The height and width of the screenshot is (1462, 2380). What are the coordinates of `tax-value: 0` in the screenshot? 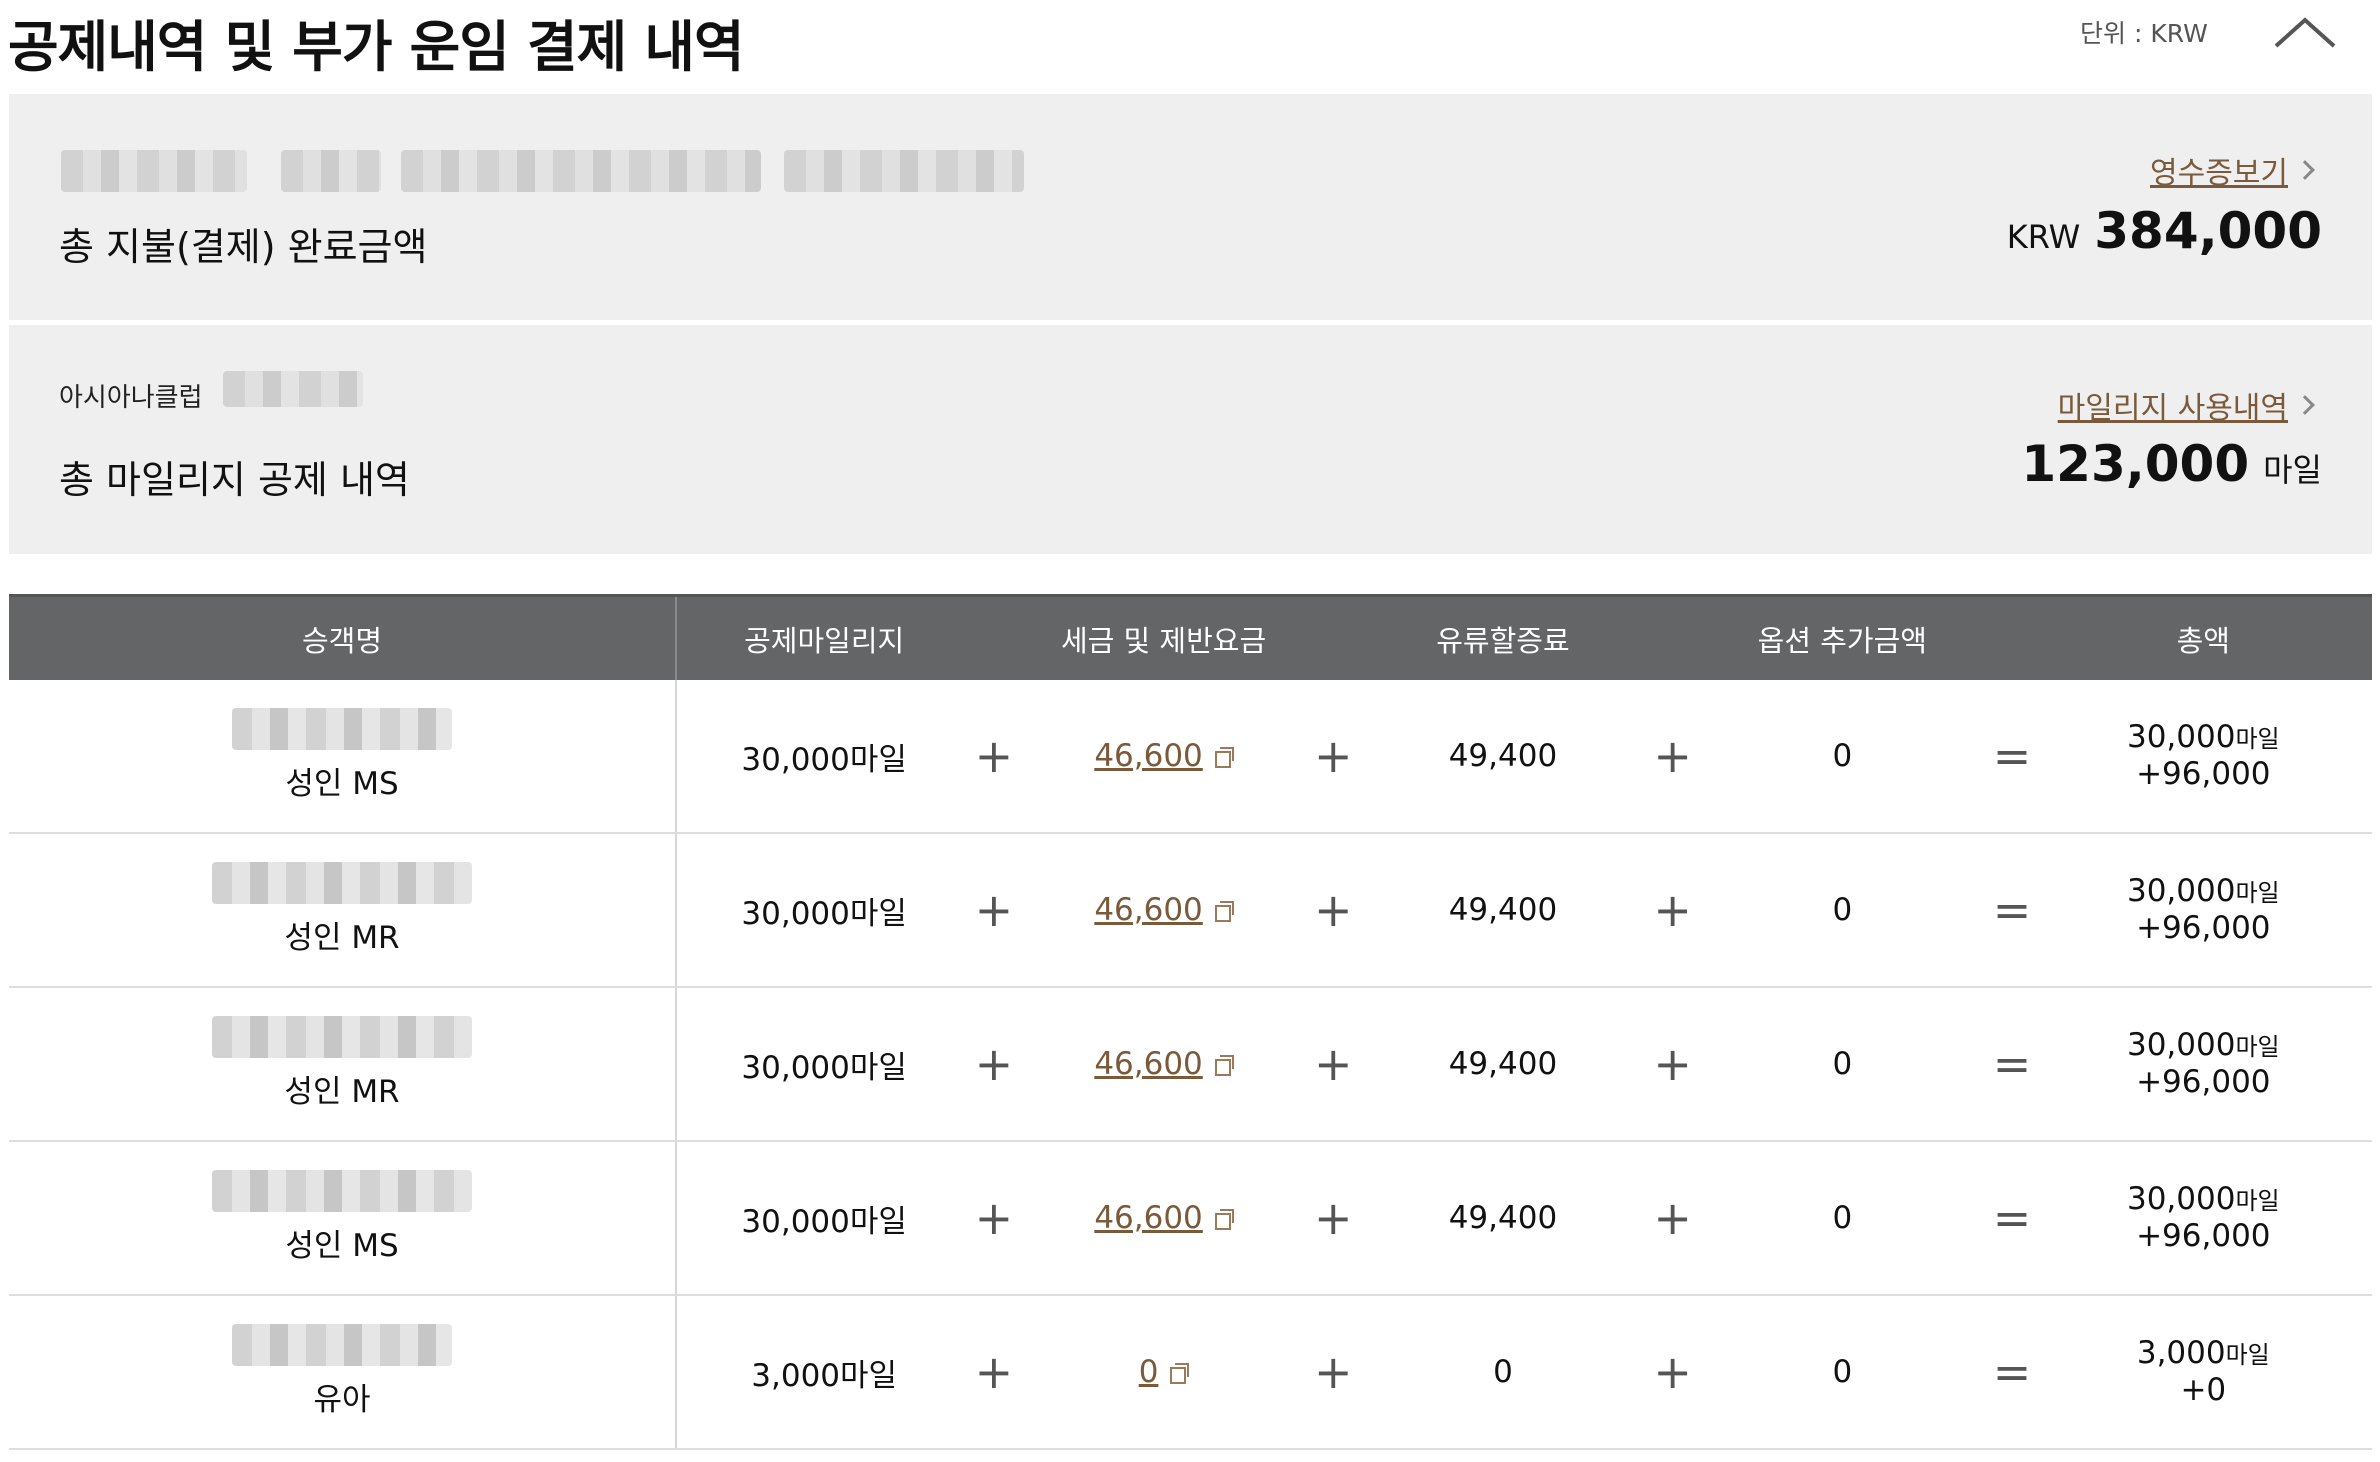 It's located at (1148, 1372).